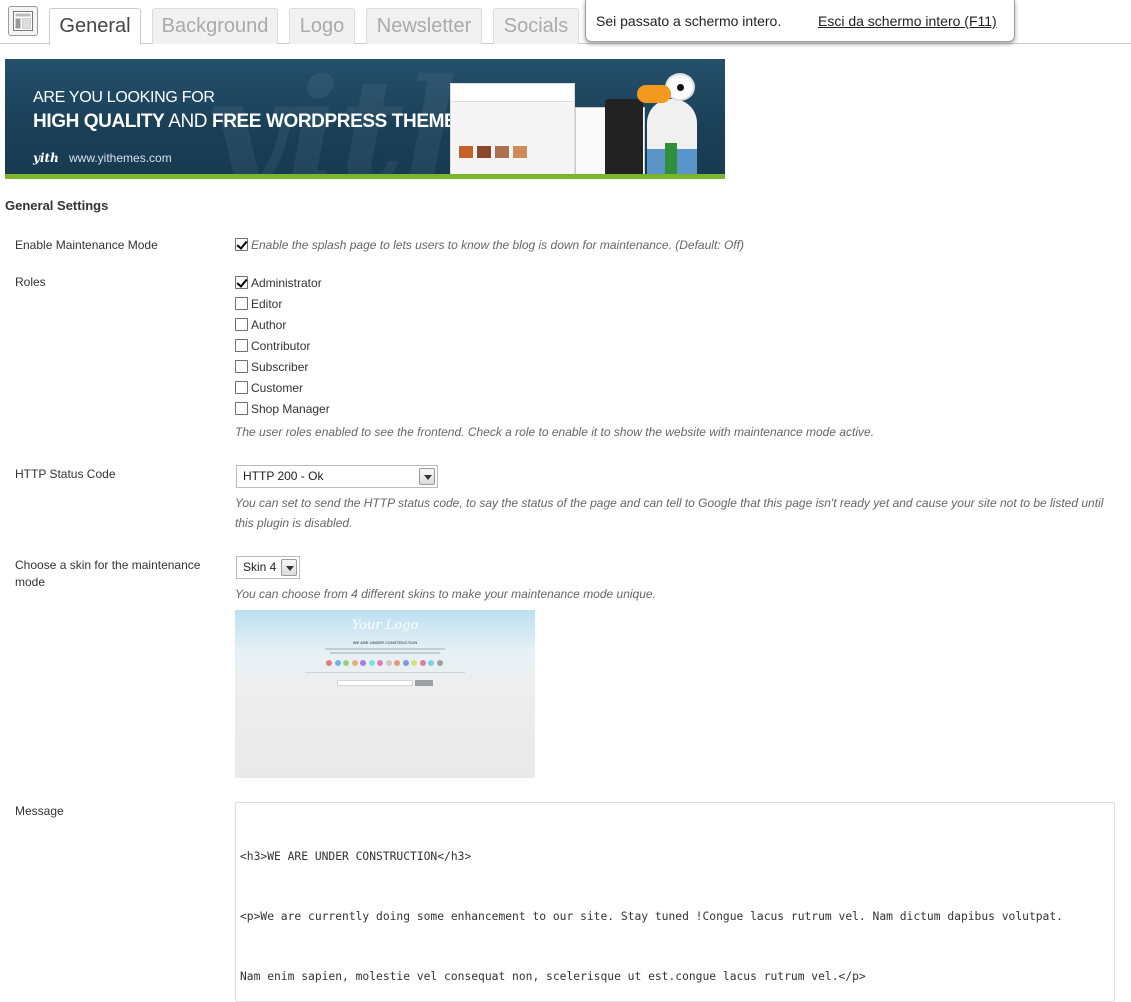 The width and height of the screenshot is (1131, 1002). I want to click on fullscreen-message: Sei passato a schermo intero., so click(689, 21).